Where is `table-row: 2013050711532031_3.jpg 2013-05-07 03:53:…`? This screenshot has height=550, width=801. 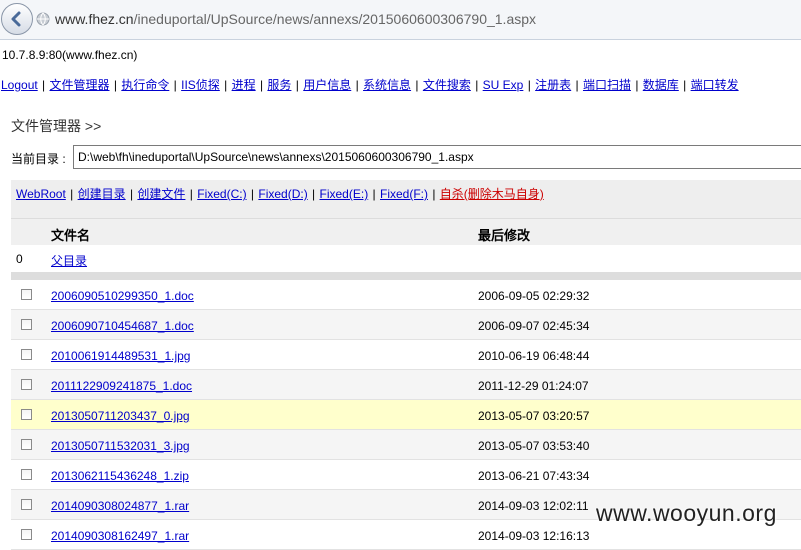
table-row: 2013050711532031_3.jpg 2013-05-07 03:53:… is located at coordinates (406, 445).